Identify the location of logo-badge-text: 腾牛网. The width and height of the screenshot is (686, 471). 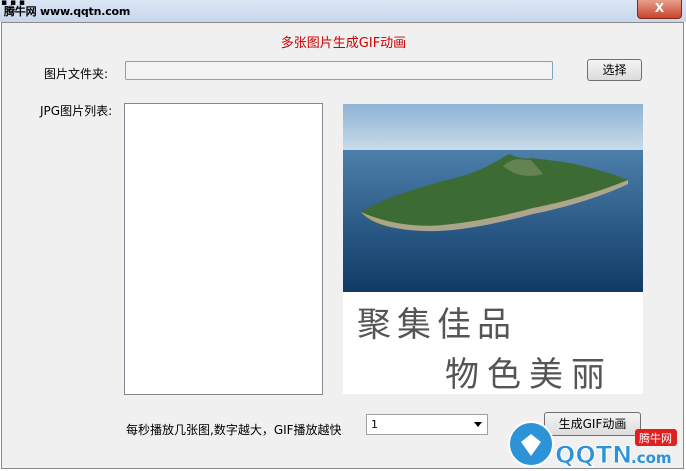
(655, 438).